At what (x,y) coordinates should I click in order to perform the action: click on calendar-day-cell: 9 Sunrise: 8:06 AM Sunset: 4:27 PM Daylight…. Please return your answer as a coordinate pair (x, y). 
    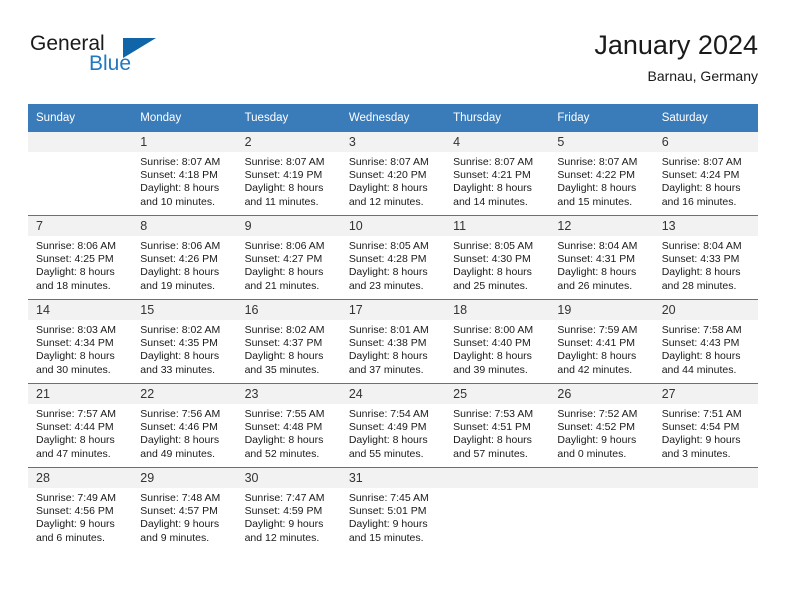
    Looking at the image, I should click on (288, 257).